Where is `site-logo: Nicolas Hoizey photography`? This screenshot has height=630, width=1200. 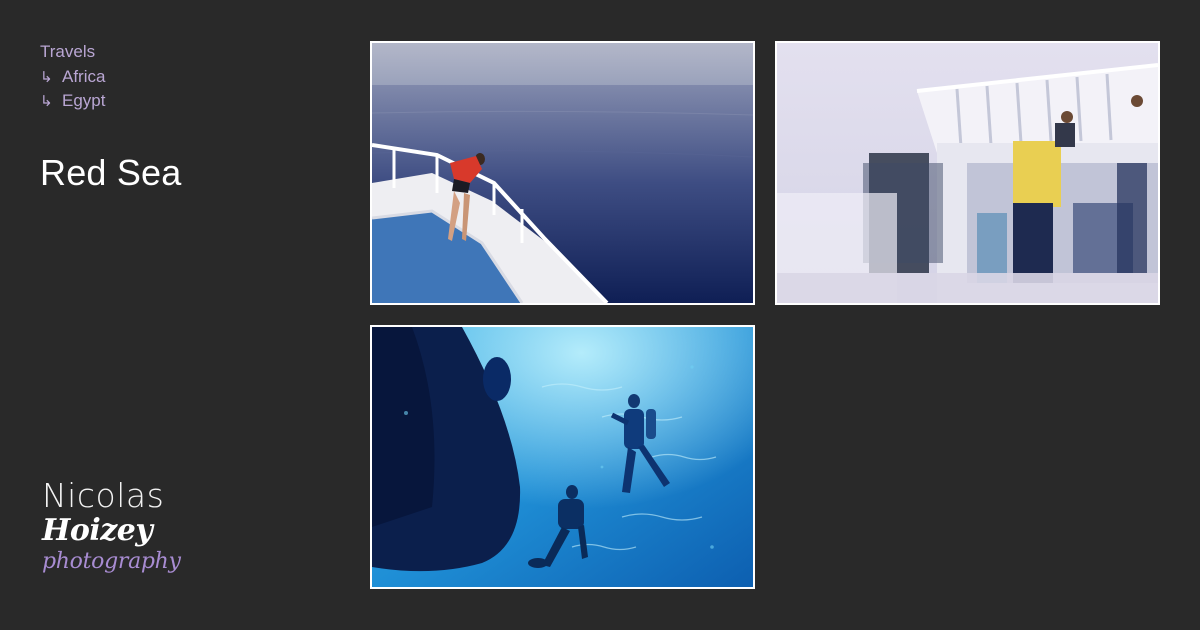 site-logo: Nicolas Hoizey photography is located at coordinates (122, 533).